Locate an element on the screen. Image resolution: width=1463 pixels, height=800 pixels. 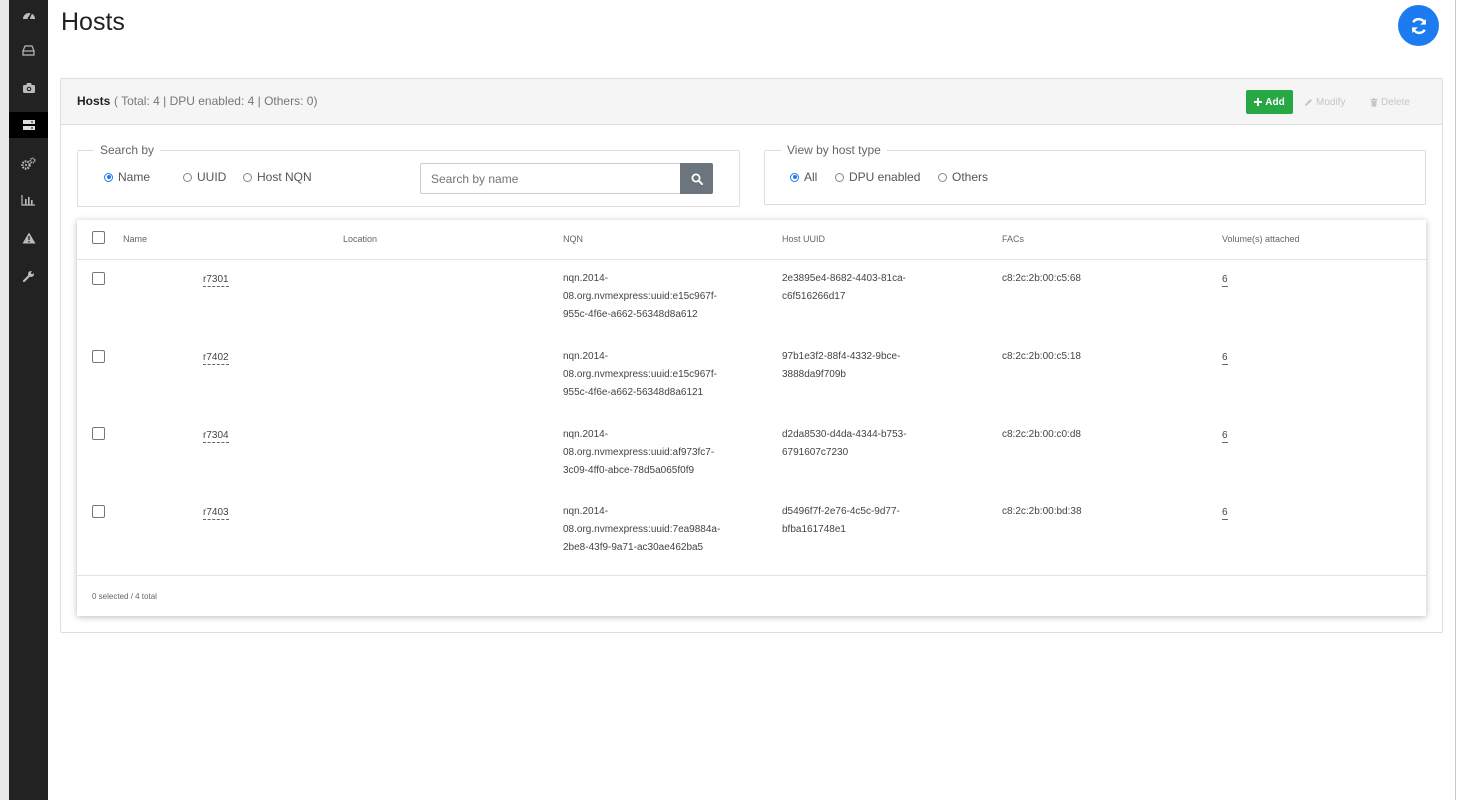
search-radio-name: Name is located at coordinates (127, 177).